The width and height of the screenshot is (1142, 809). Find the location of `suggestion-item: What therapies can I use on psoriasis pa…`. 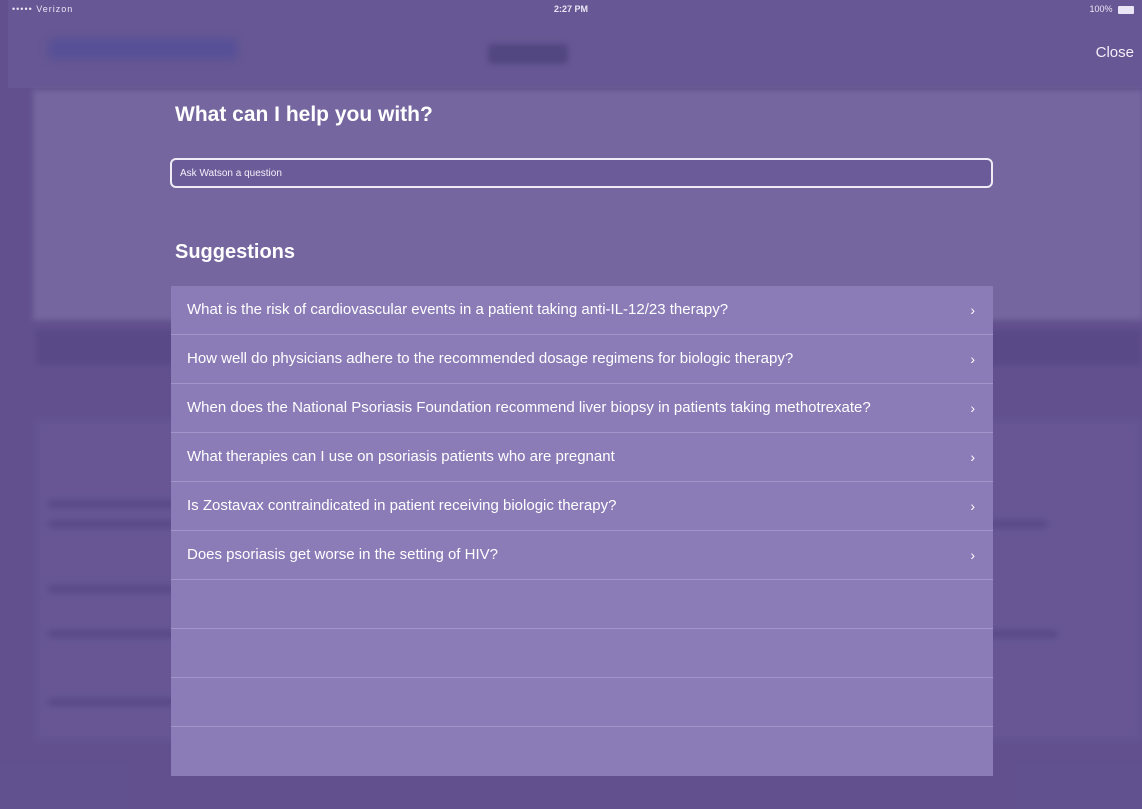

suggestion-item: What therapies can I use on psoriasis pa… is located at coordinates (582, 457).